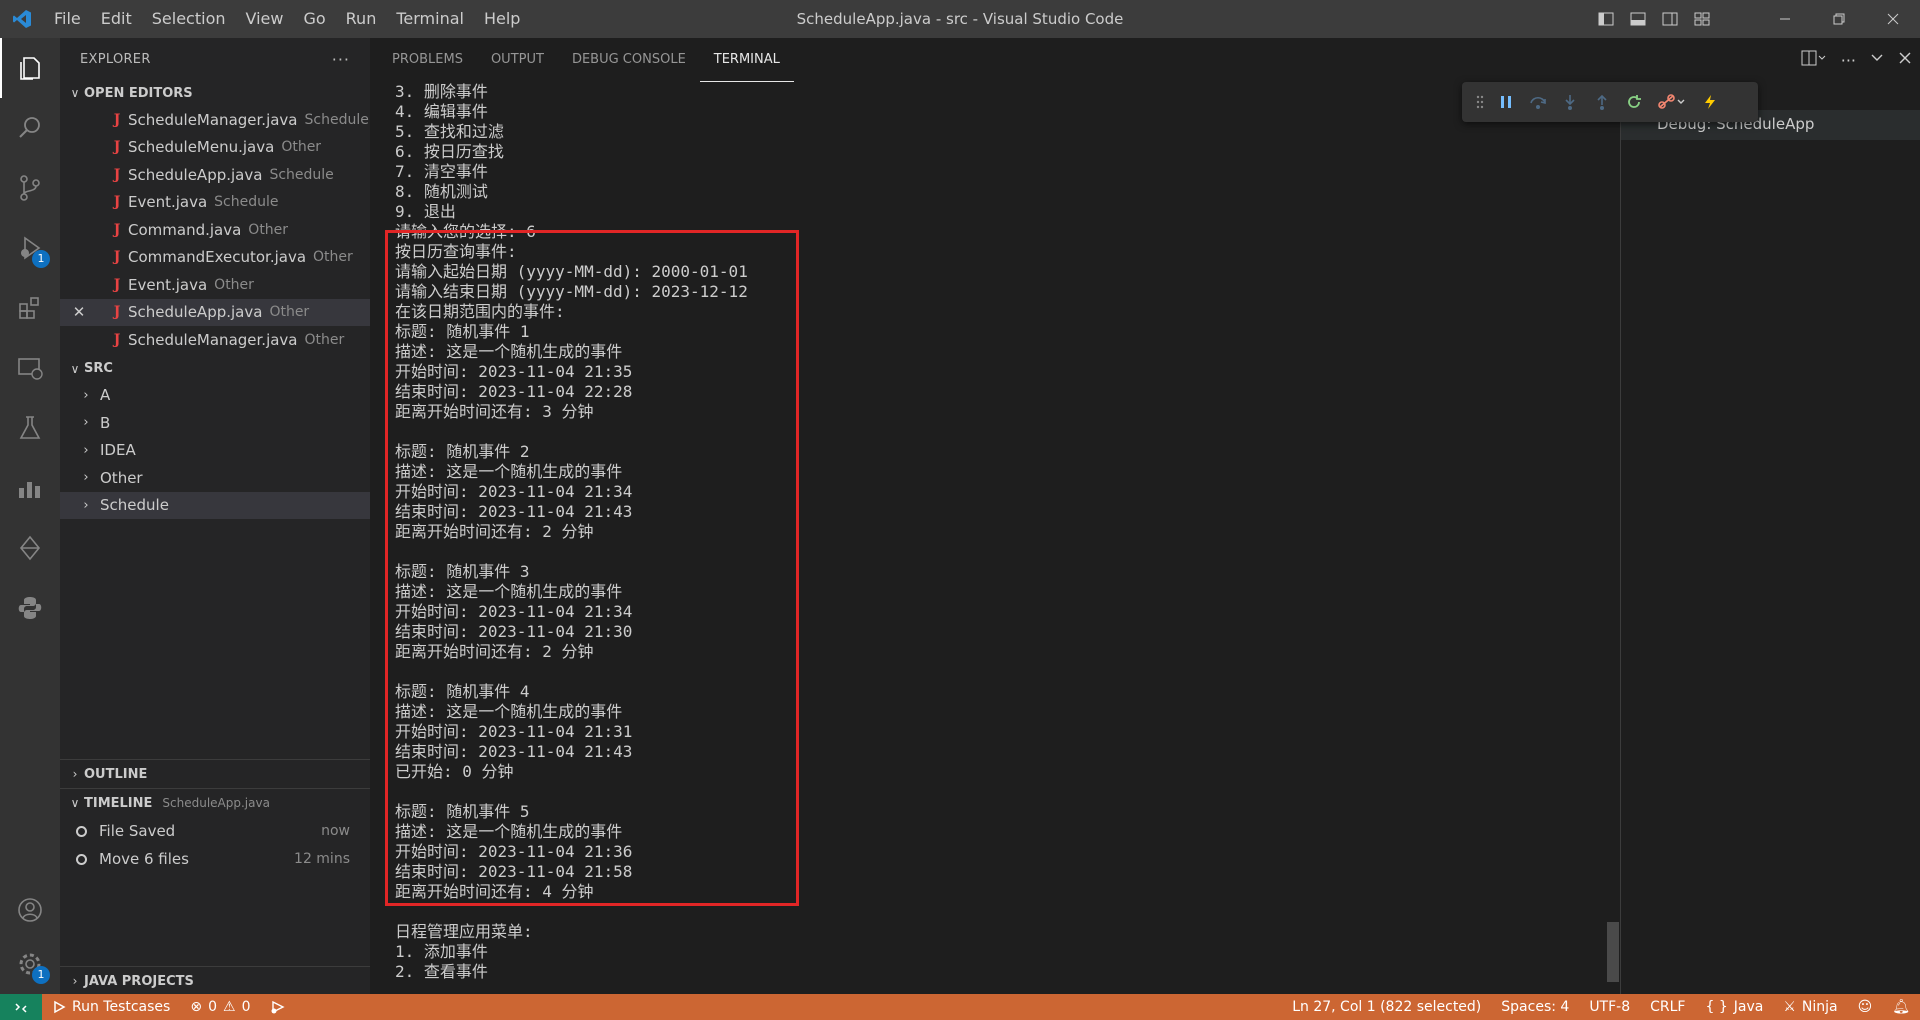  I want to click on testing-icon, so click(30, 428).